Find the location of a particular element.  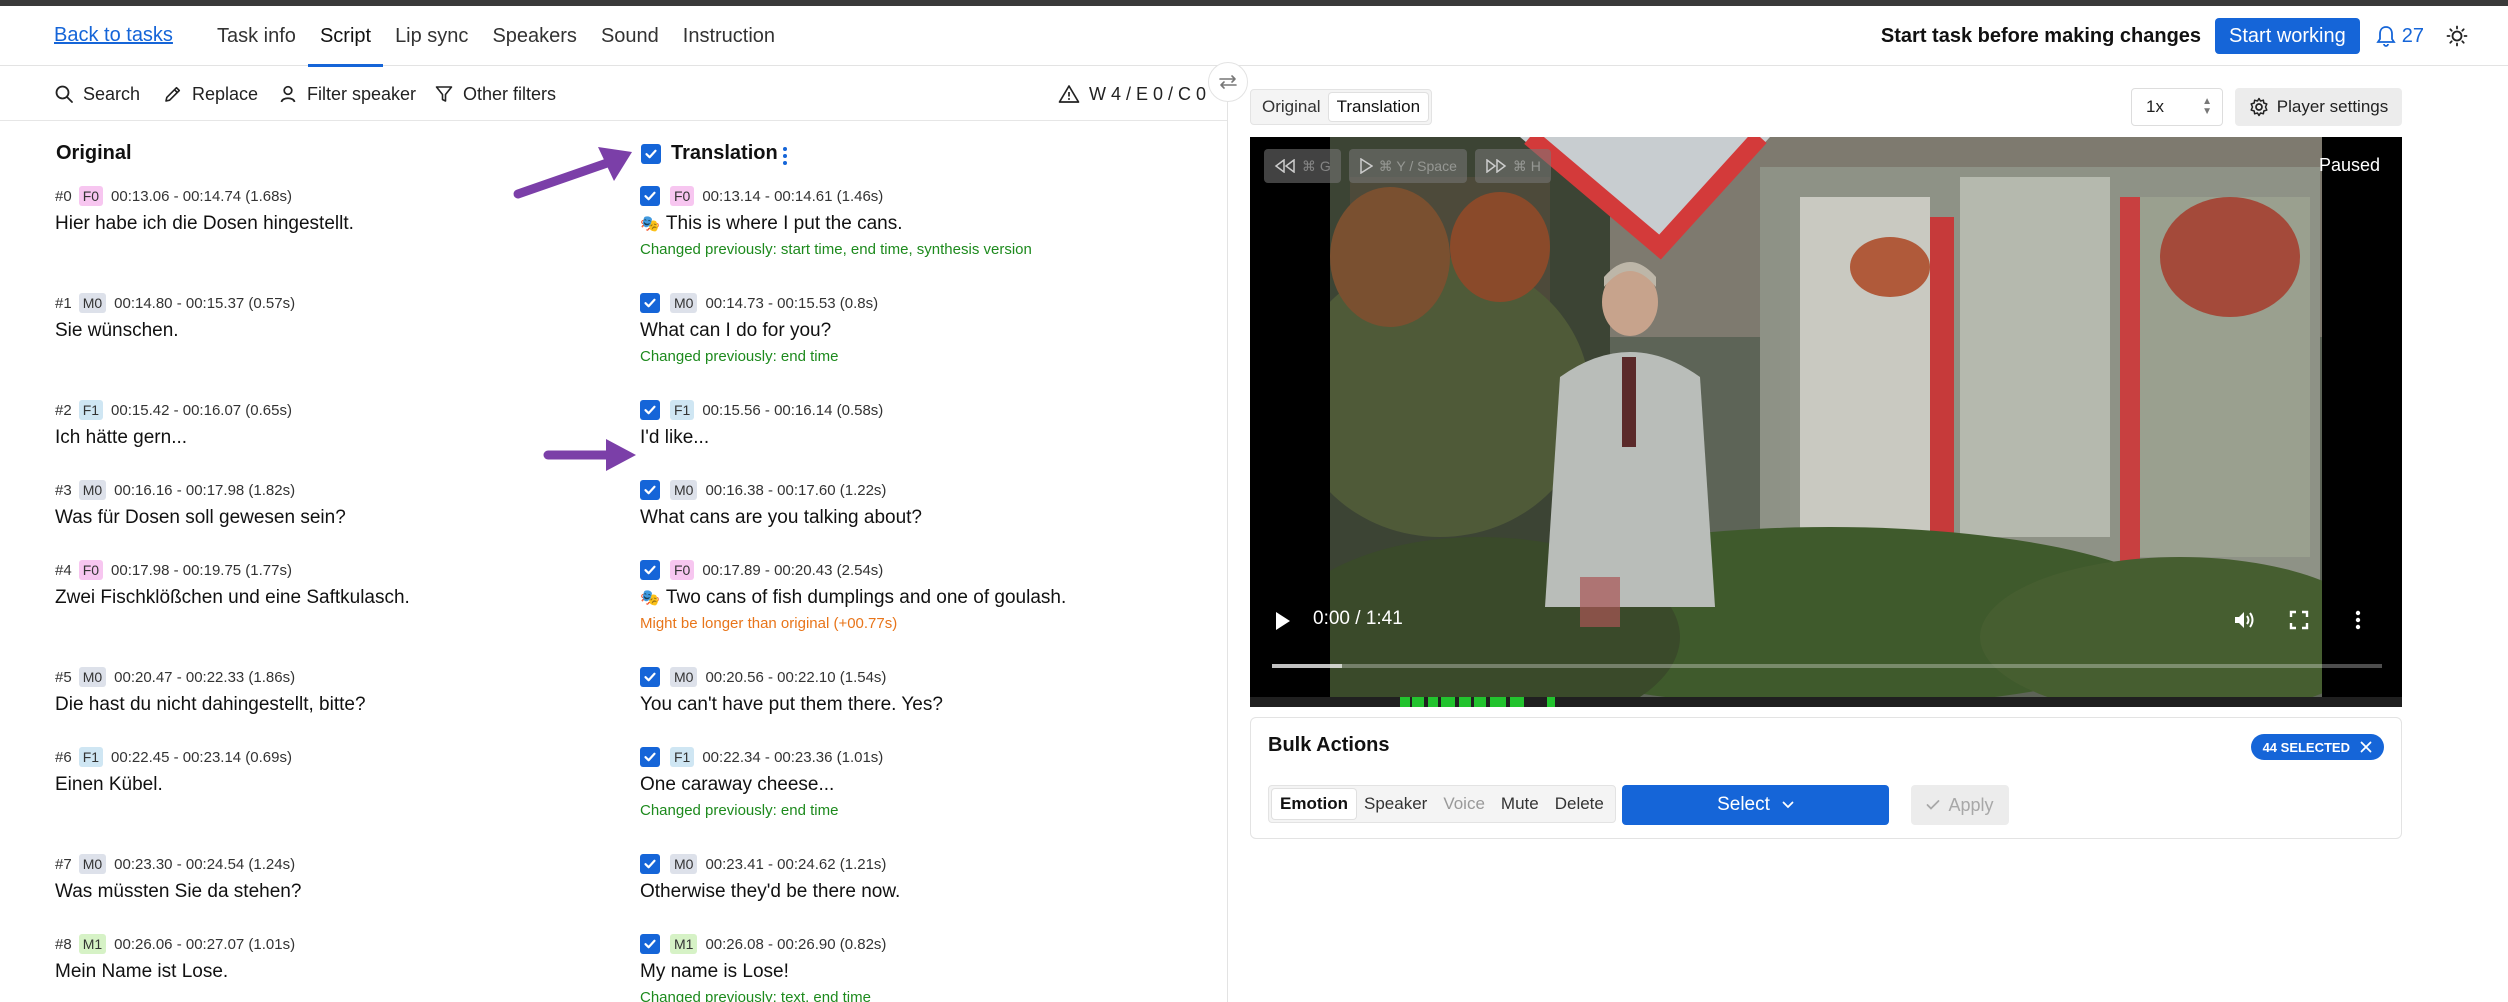

translation-text: My name is Lose! is located at coordinates (714, 972).